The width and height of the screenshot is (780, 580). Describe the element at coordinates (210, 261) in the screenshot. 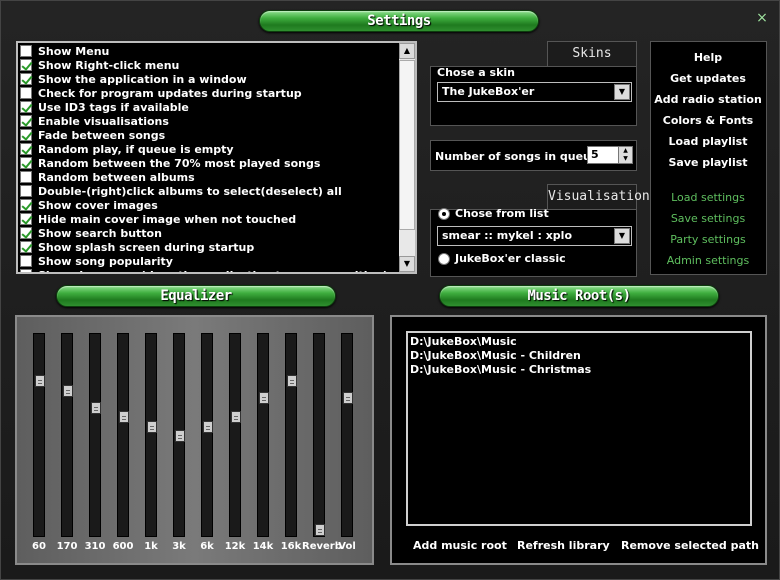

I see `checklist-item: Show song popularity` at that location.